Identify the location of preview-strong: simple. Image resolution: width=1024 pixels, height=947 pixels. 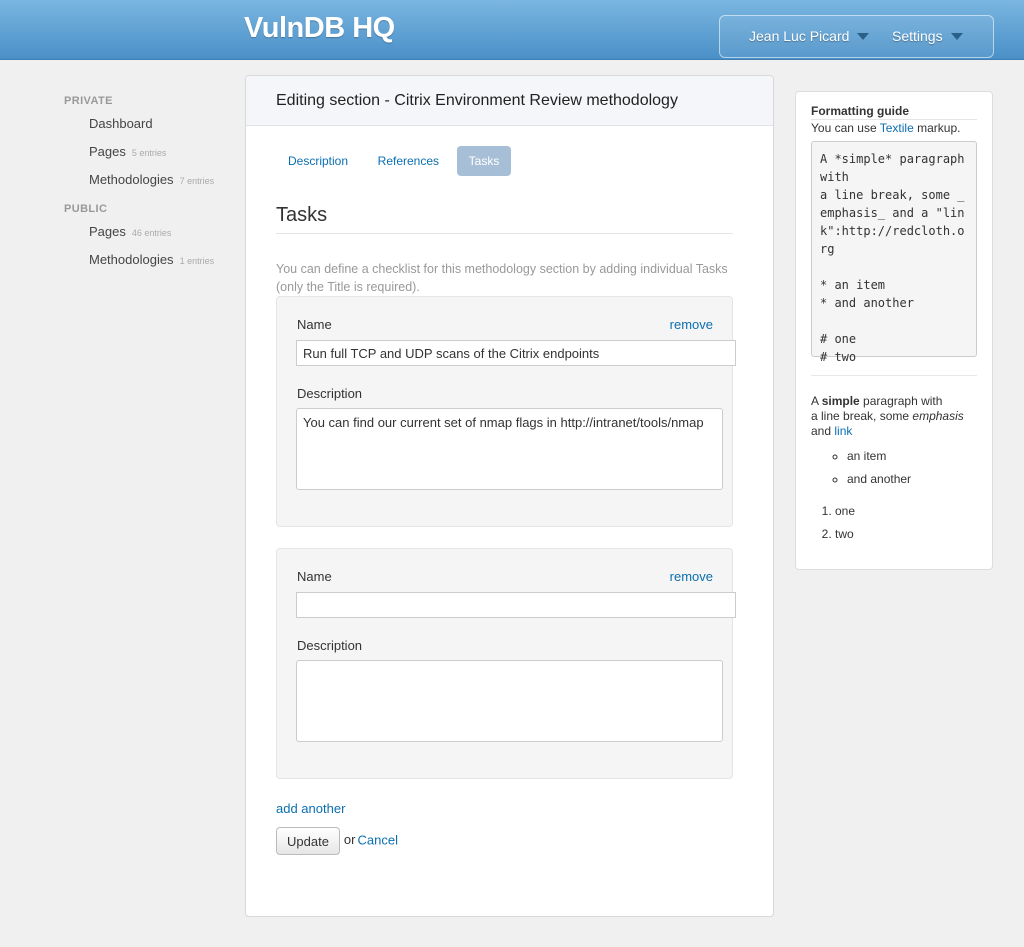
(840, 401).